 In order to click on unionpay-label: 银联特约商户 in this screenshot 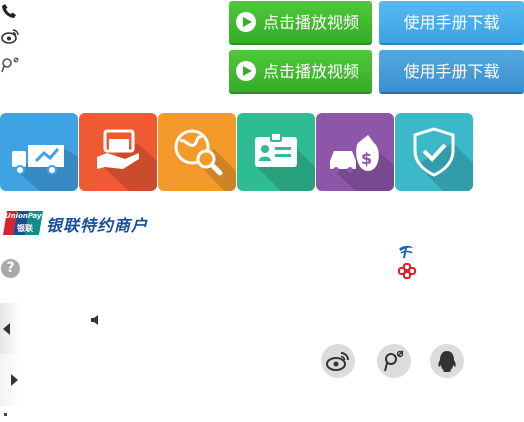, I will do `click(97, 225)`.